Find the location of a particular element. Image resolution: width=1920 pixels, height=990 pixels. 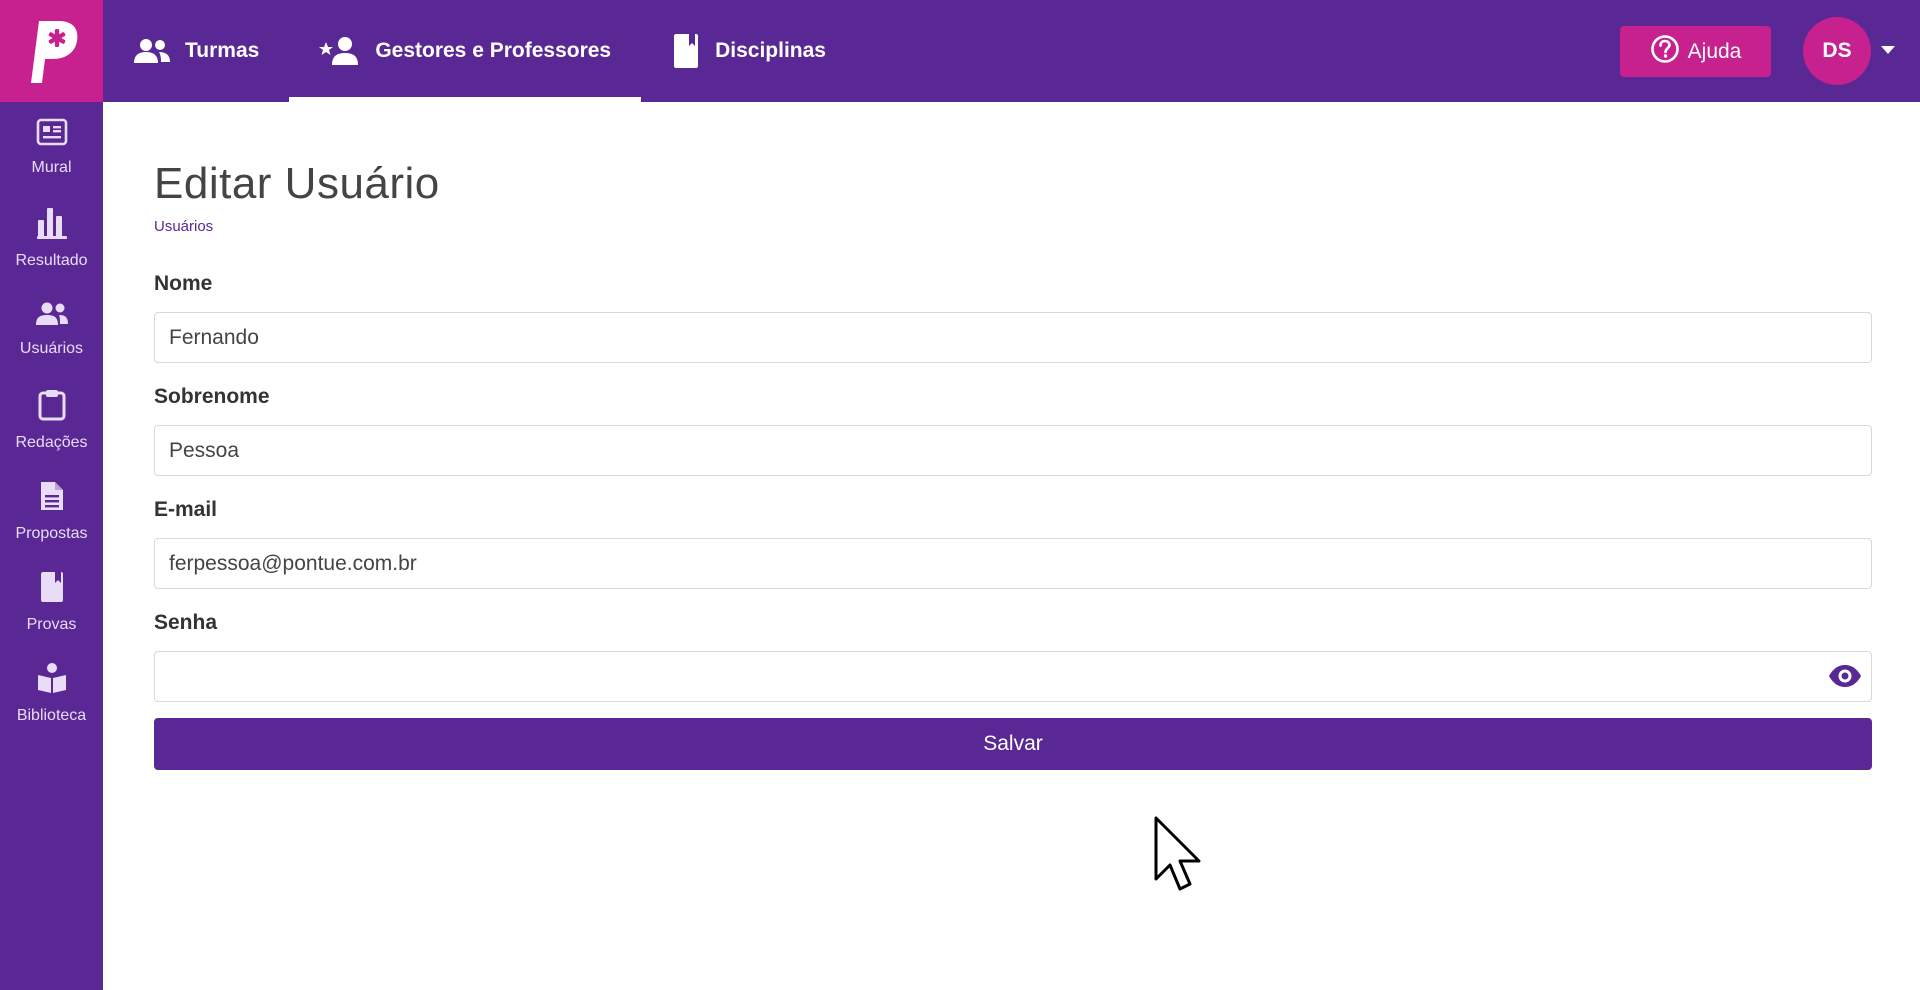

sidebar-item-propostas: Propostas is located at coordinates (51, 511).